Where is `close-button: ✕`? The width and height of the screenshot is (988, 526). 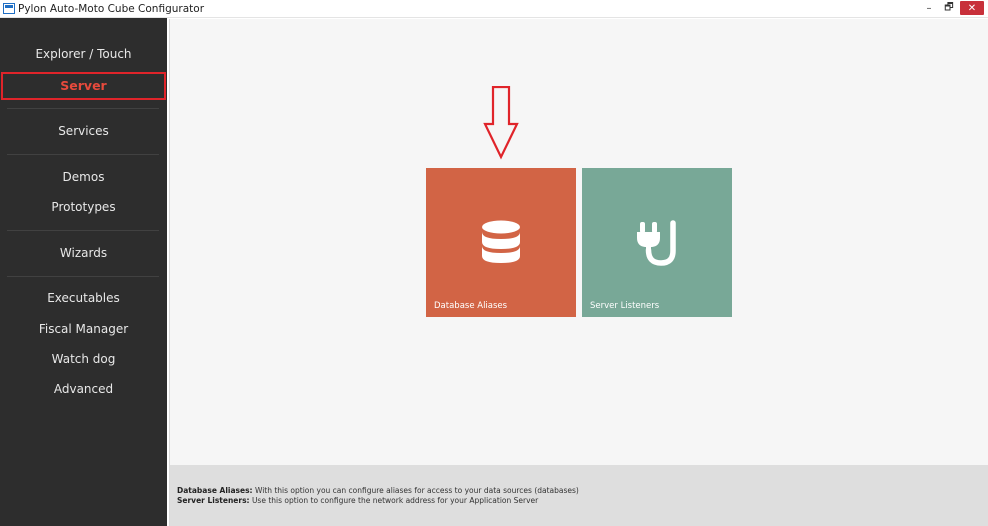
close-button: ✕ is located at coordinates (972, 8).